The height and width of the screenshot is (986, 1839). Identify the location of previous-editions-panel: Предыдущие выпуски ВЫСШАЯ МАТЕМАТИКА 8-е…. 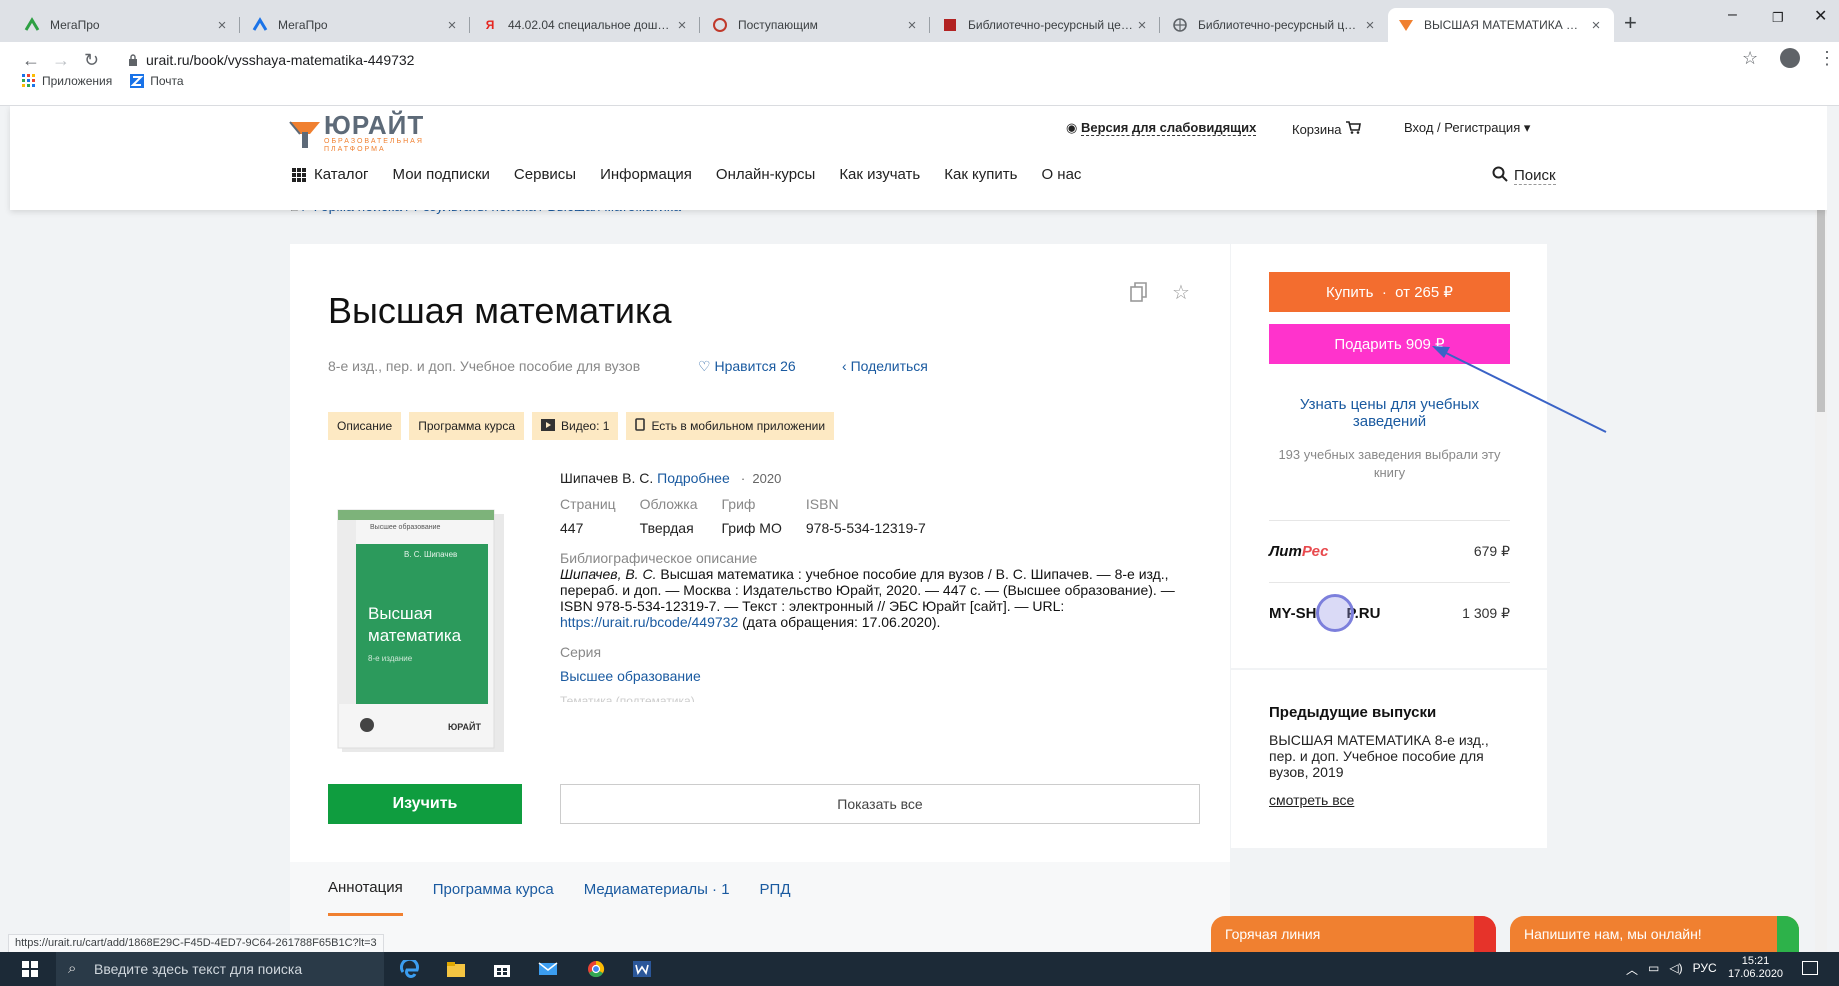
(1389, 759).